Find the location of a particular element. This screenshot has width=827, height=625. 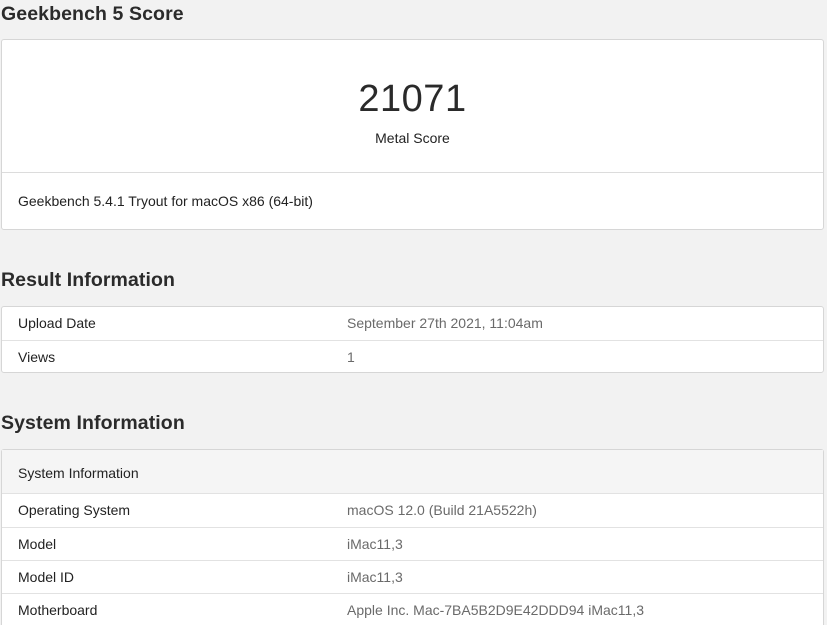

row-value: September 27th 2021, 11:04am is located at coordinates (445, 323).